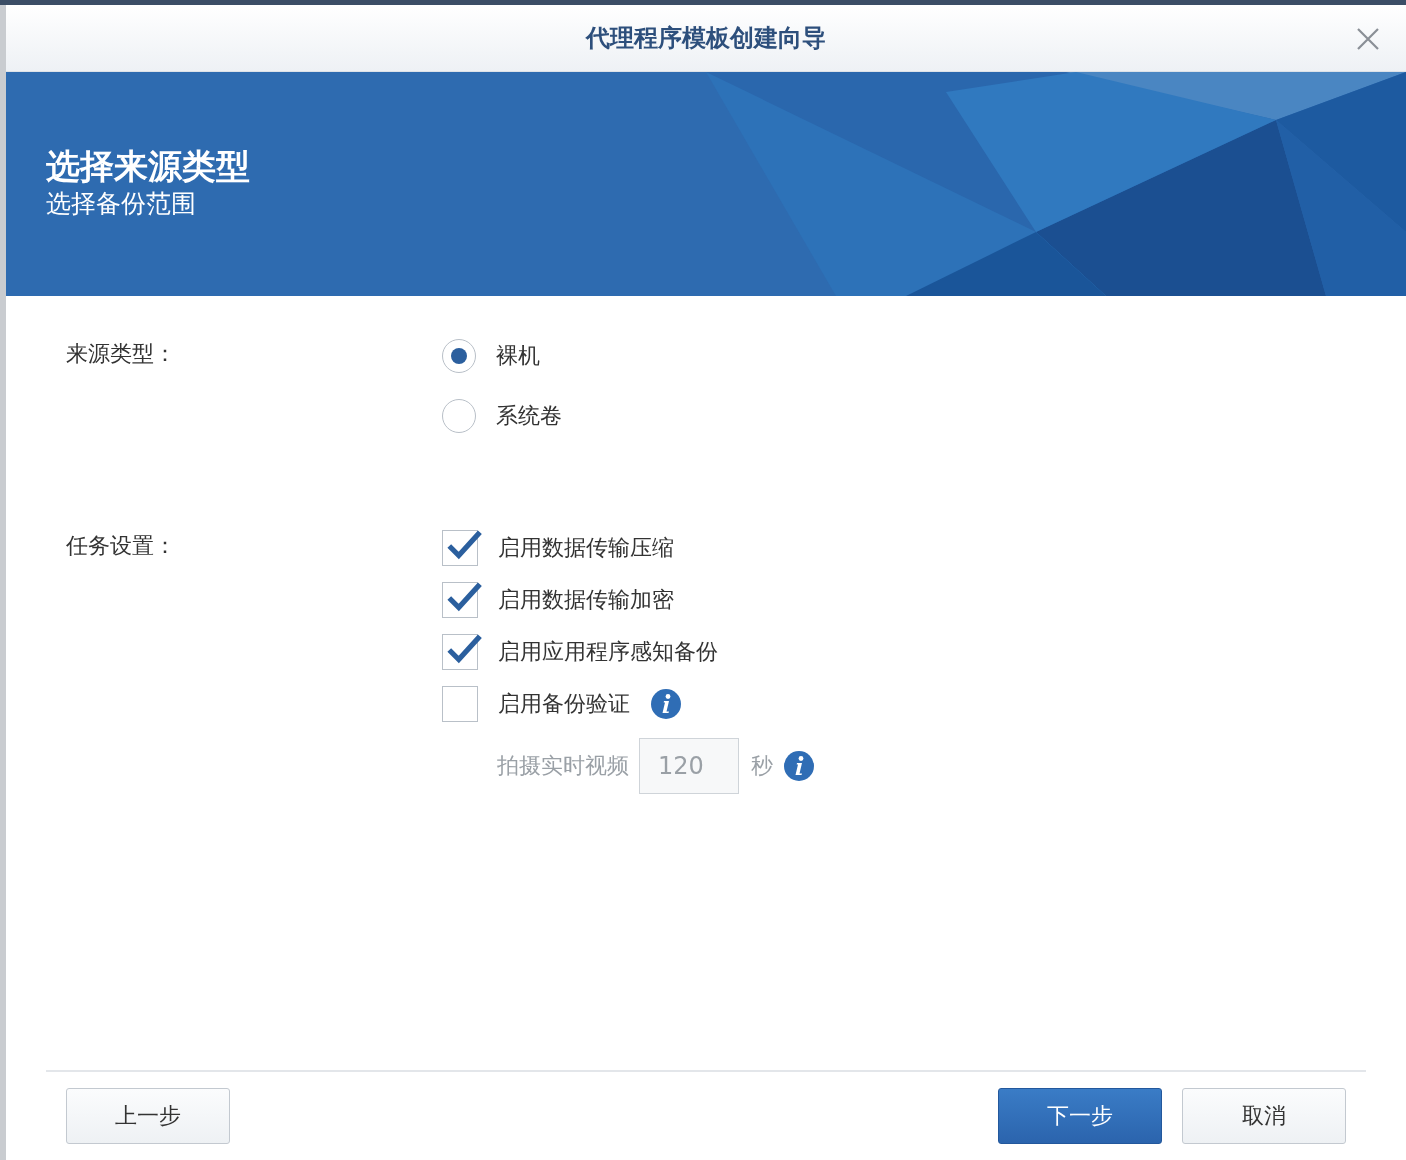  I want to click on option-label: 启用数据传输压缩, so click(586, 548).